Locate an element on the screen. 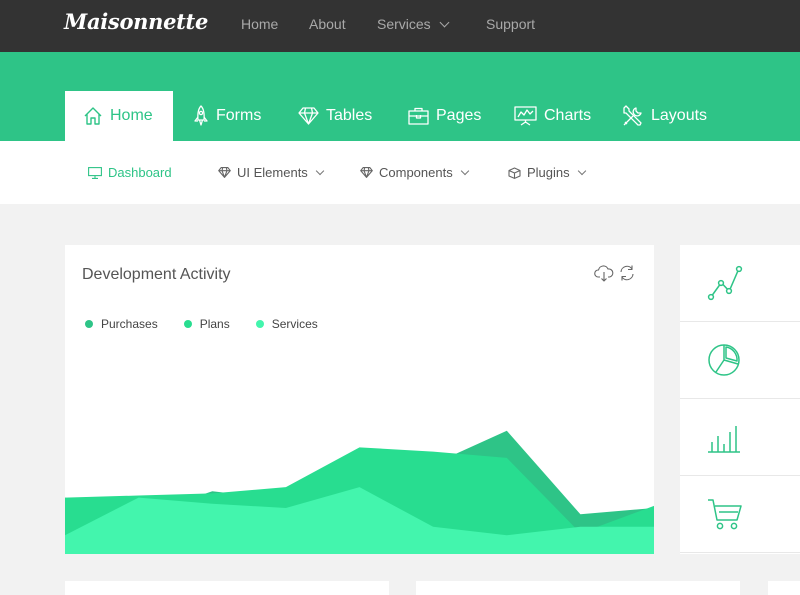  brand-logo: Maisonnette is located at coordinates (136, 21).